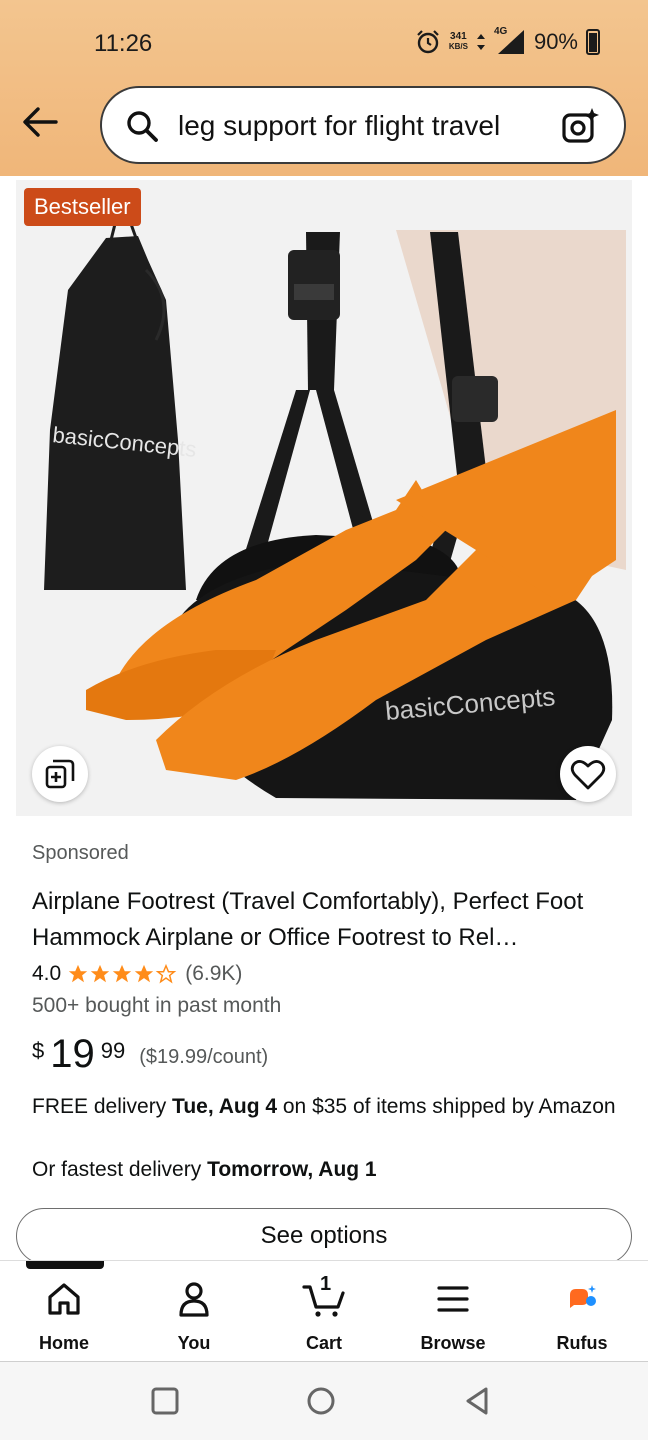 The height and width of the screenshot is (1440, 648). Describe the element at coordinates (500, 31) in the screenshot. I see `network-type: 4G` at that location.